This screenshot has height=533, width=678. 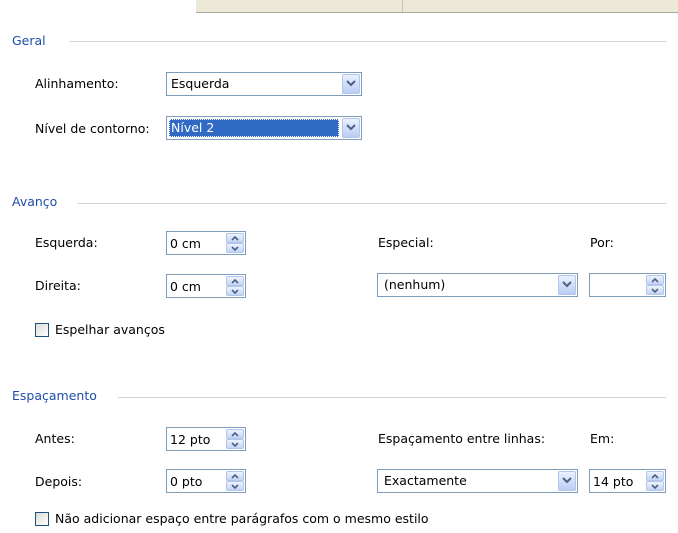 I want to click on antes-value: 12 pto, so click(x=190, y=439).